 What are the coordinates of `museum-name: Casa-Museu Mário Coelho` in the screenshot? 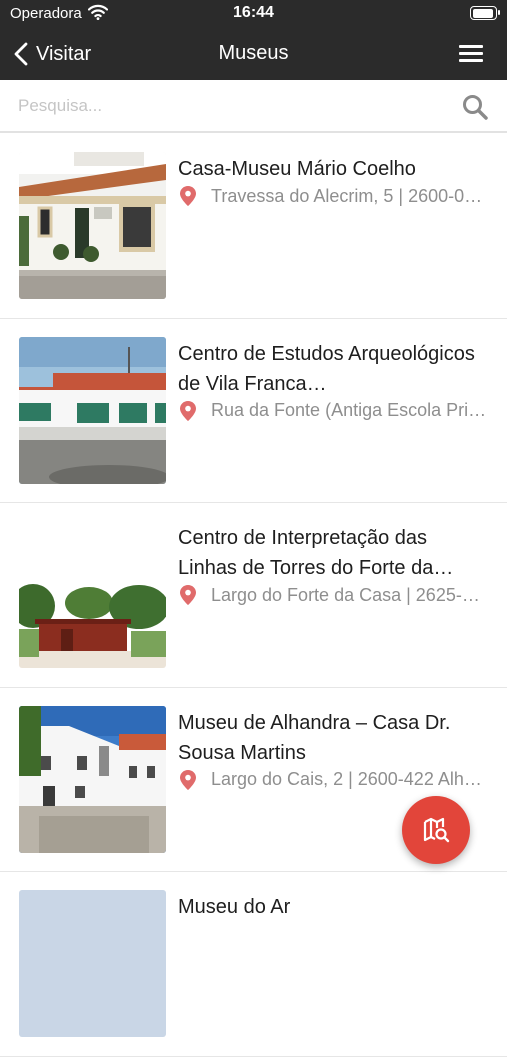 It's located at (297, 169).